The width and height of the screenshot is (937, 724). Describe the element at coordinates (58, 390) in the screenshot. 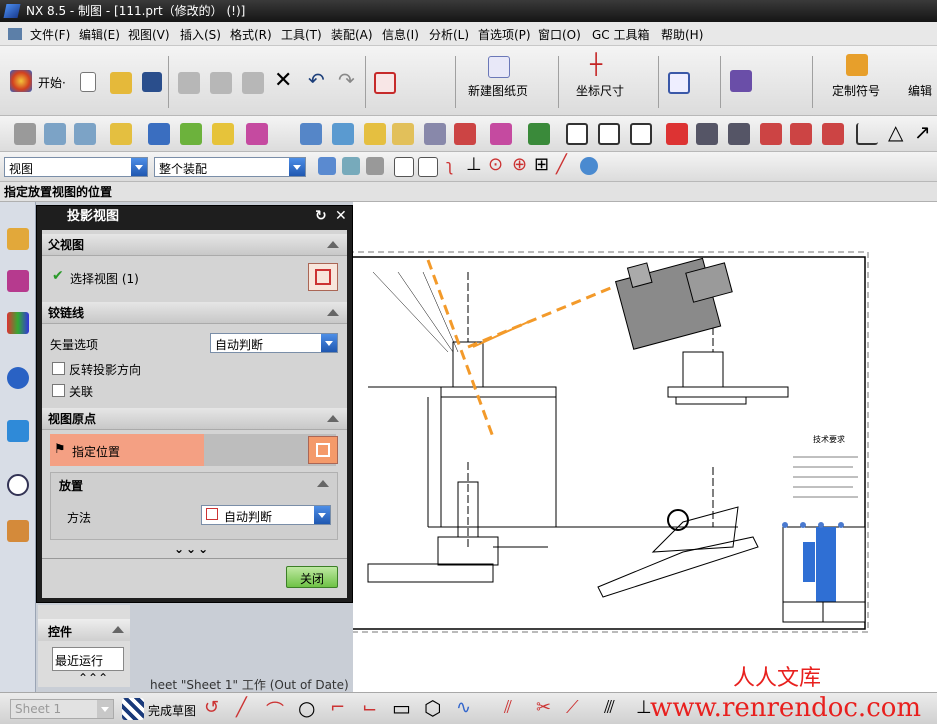

I see `associative-checkbox` at that location.